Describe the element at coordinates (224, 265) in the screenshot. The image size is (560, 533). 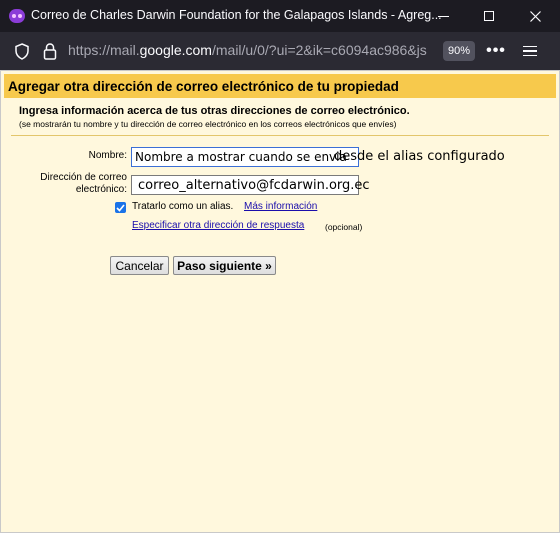
I see `next-step-button: Paso siguiente »` at that location.